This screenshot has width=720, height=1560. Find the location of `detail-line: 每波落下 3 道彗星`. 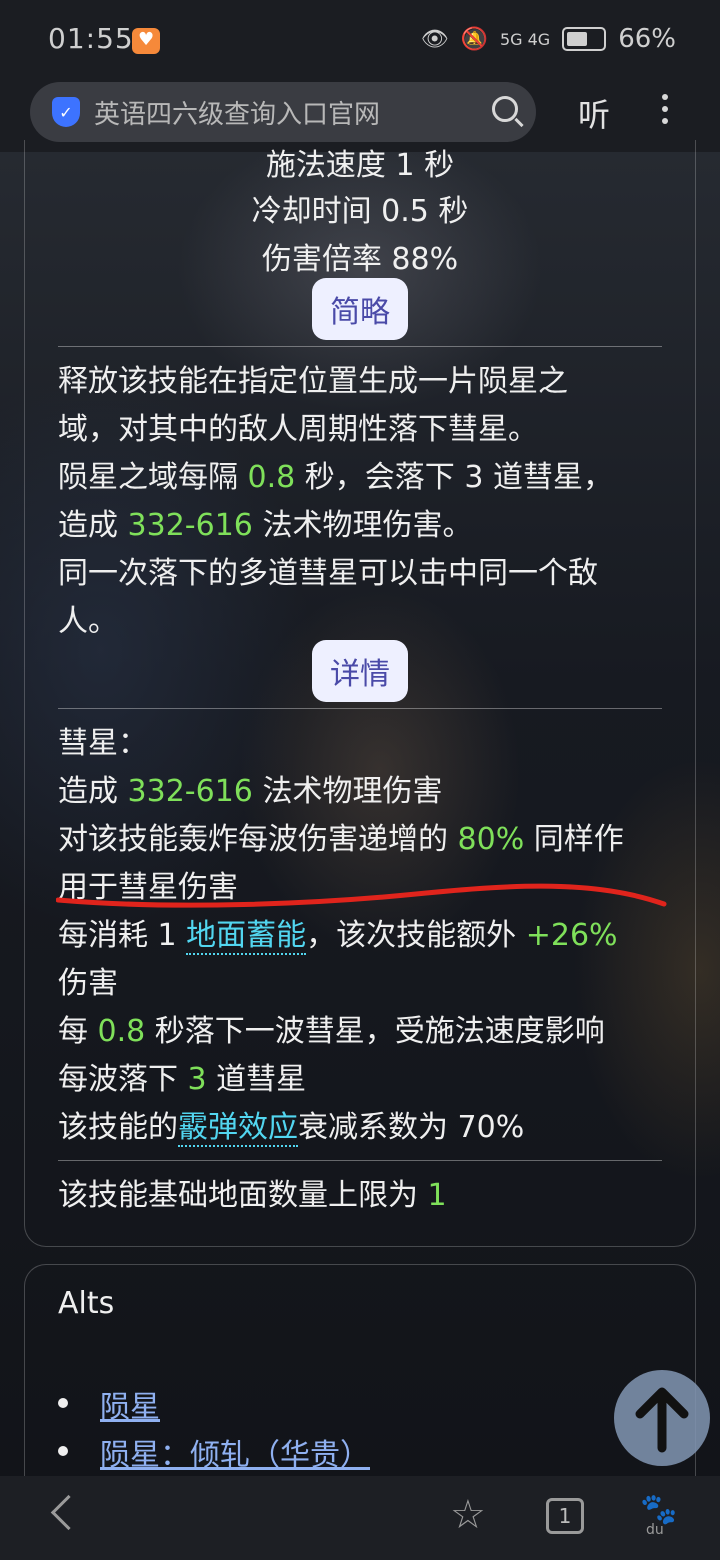

detail-line: 每波落下 3 道彗星 is located at coordinates (182, 1079).